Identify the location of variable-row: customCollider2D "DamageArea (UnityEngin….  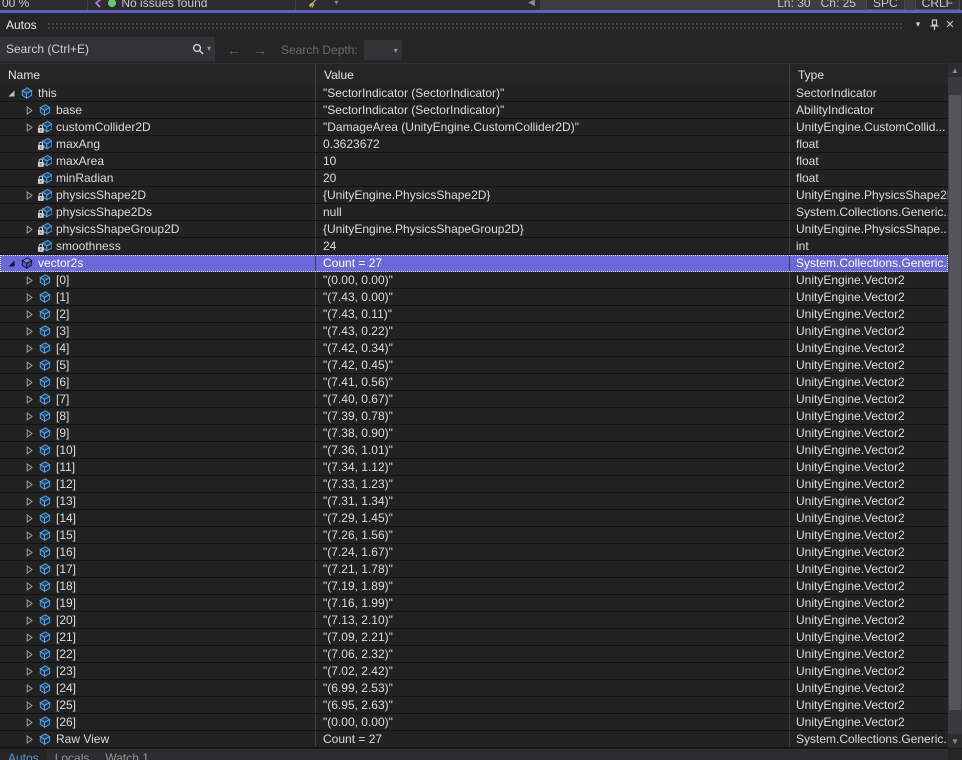
(474, 127).